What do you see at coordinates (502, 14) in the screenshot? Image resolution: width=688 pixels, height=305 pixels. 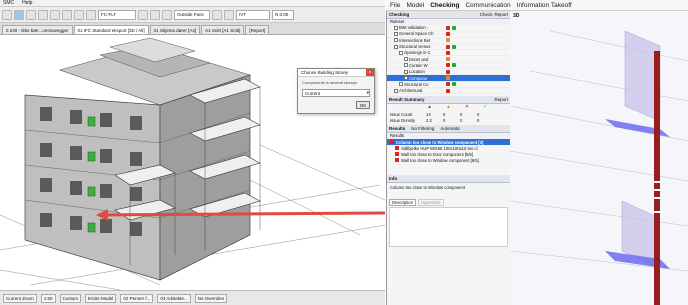 I see `checking-report-button: Report` at bounding box center [502, 14].